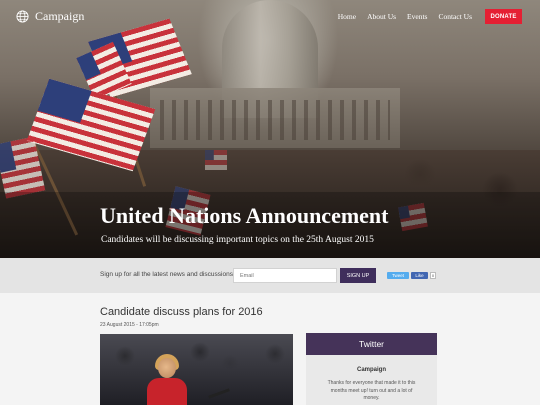 This screenshot has width=540, height=405. I want to click on tweet-button: Tweet, so click(398, 275).